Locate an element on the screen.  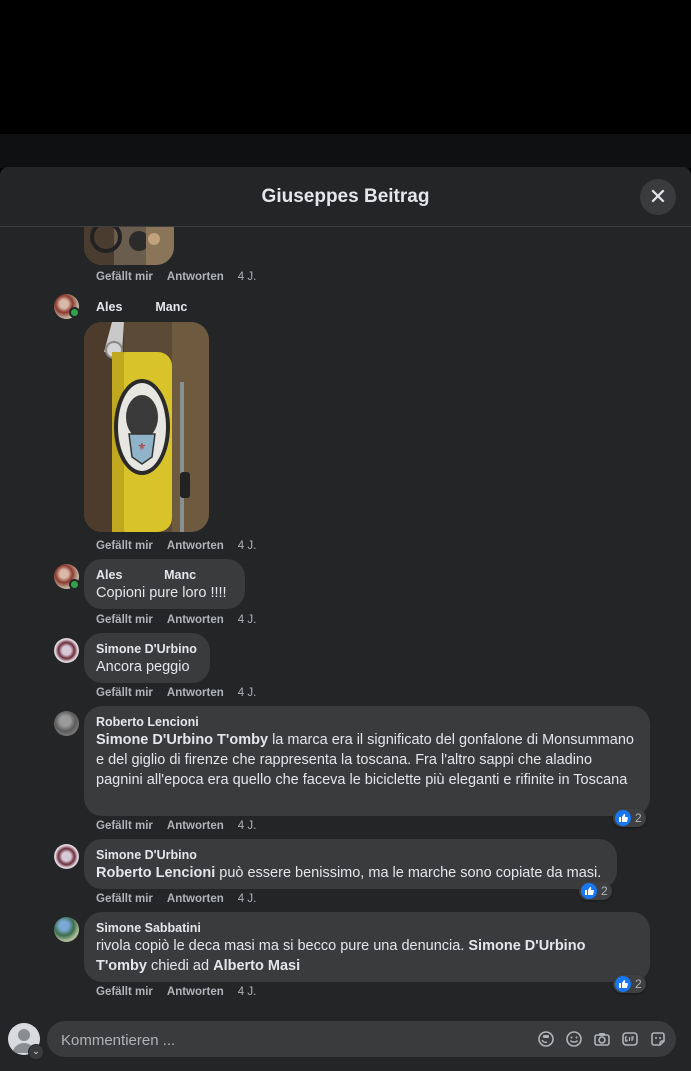
comment-body: chiedi ad is located at coordinates (180, 966).